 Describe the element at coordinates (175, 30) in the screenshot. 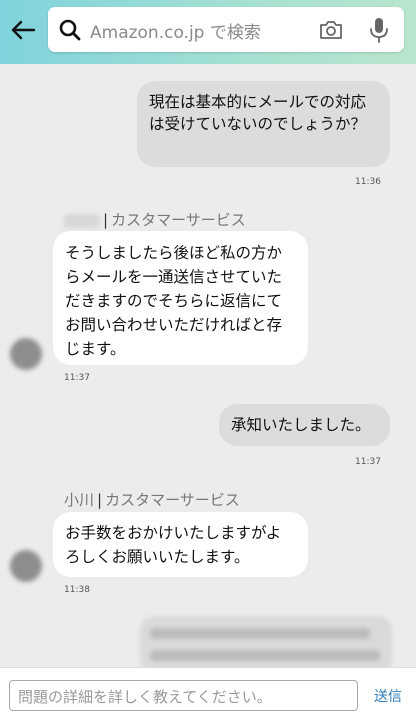

I see `search-input: Amazon.co.jp で検索` at that location.